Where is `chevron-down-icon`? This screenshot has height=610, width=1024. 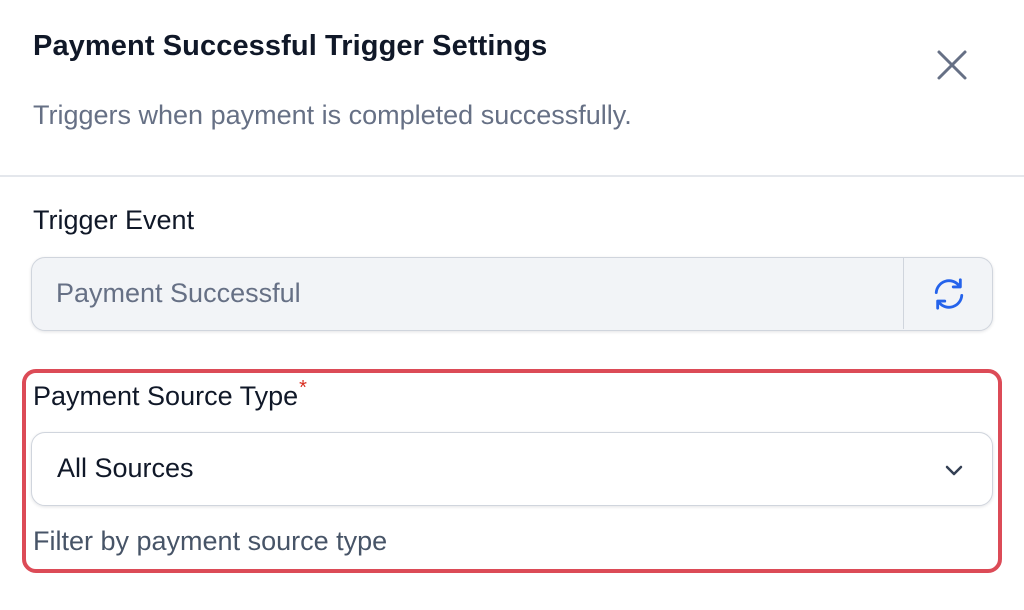
chevron-down-icon is located at coordinates (954, 470).